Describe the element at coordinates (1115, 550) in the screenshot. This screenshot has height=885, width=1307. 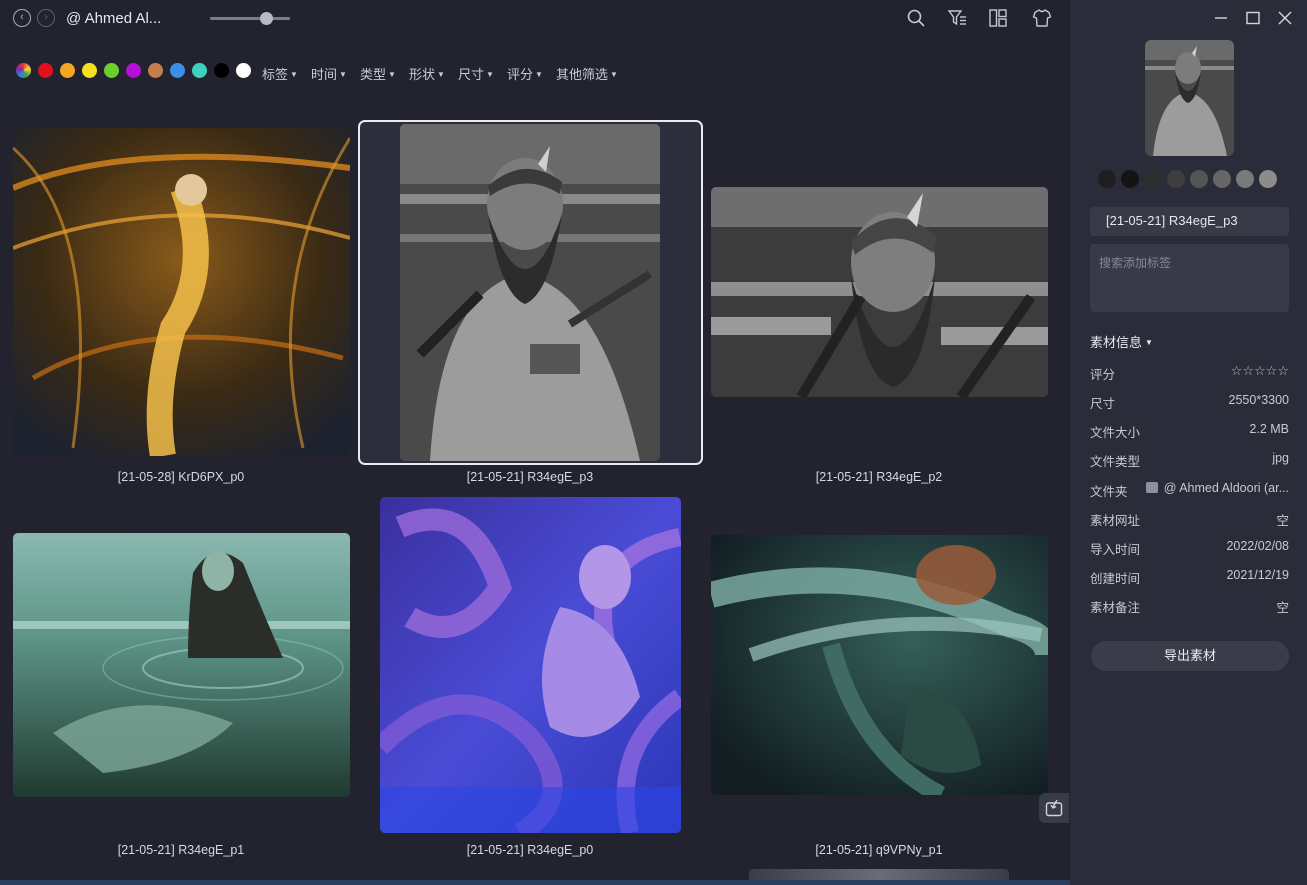
I see `import-time-label: 导入时间` at that location.